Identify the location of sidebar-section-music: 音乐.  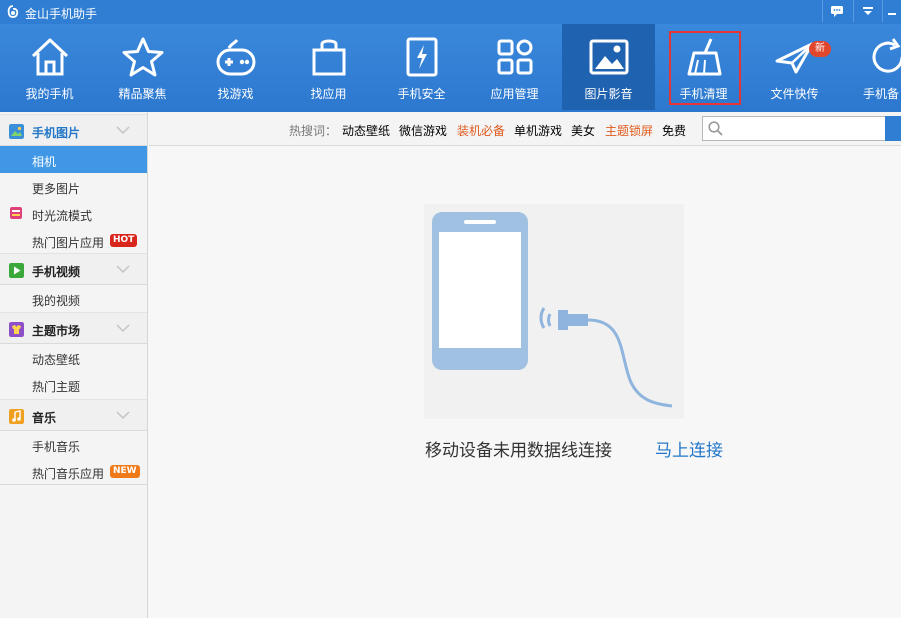
(73, 415).